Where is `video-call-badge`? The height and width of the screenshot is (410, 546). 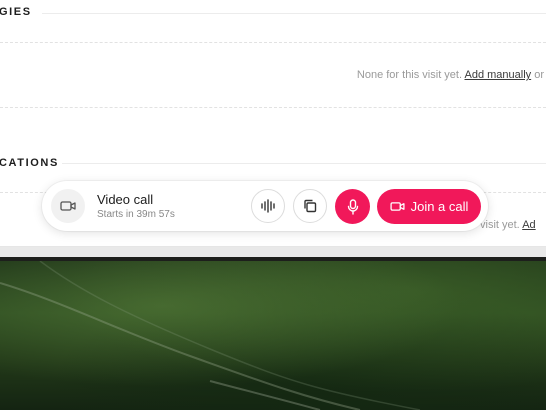
video-call-badge is located at coordinates (68, 206).